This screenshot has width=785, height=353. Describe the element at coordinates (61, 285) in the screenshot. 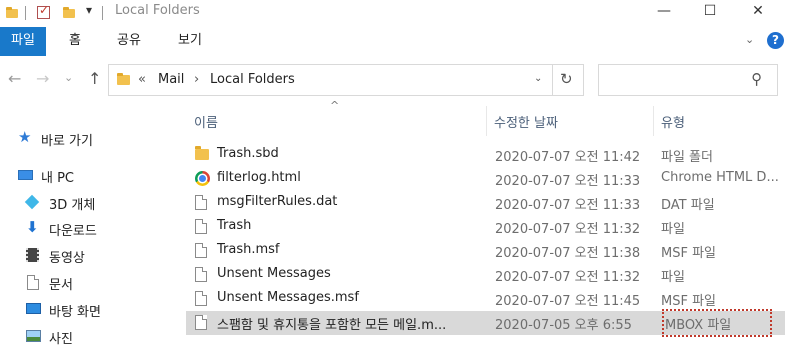

I see `nav-item-label: 문서` at that location.